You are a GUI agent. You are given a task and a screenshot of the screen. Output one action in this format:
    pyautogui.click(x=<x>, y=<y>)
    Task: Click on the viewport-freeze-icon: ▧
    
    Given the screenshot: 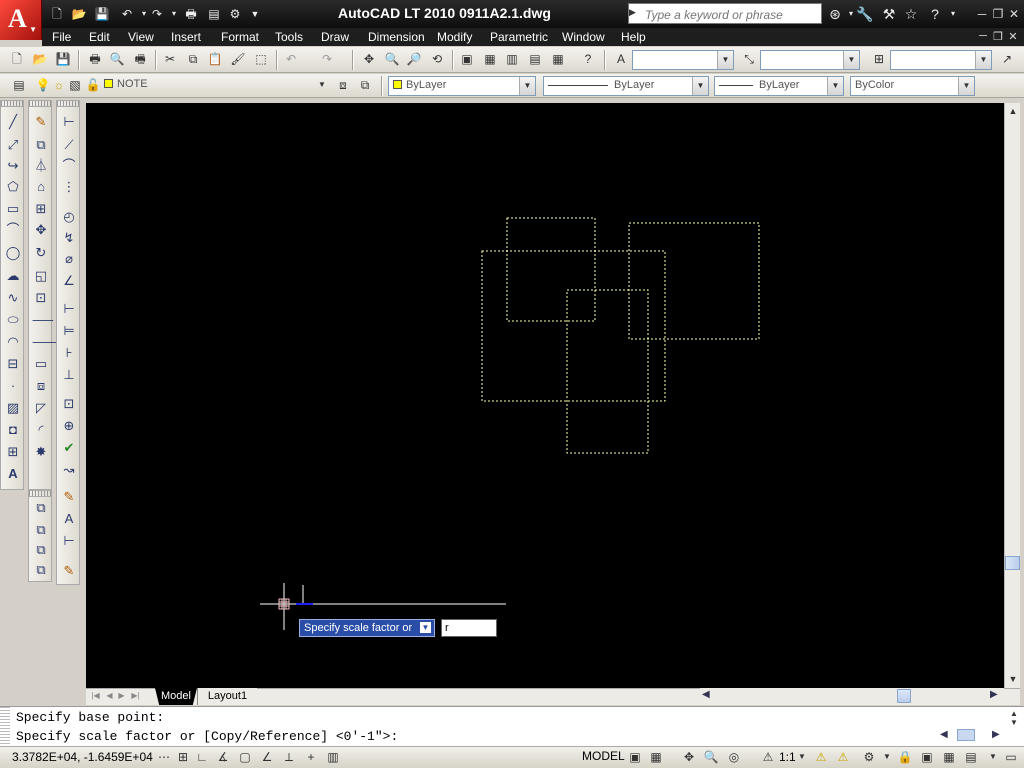 What is the action you would take?
    pyautogui.click(x=75, y=85)
    